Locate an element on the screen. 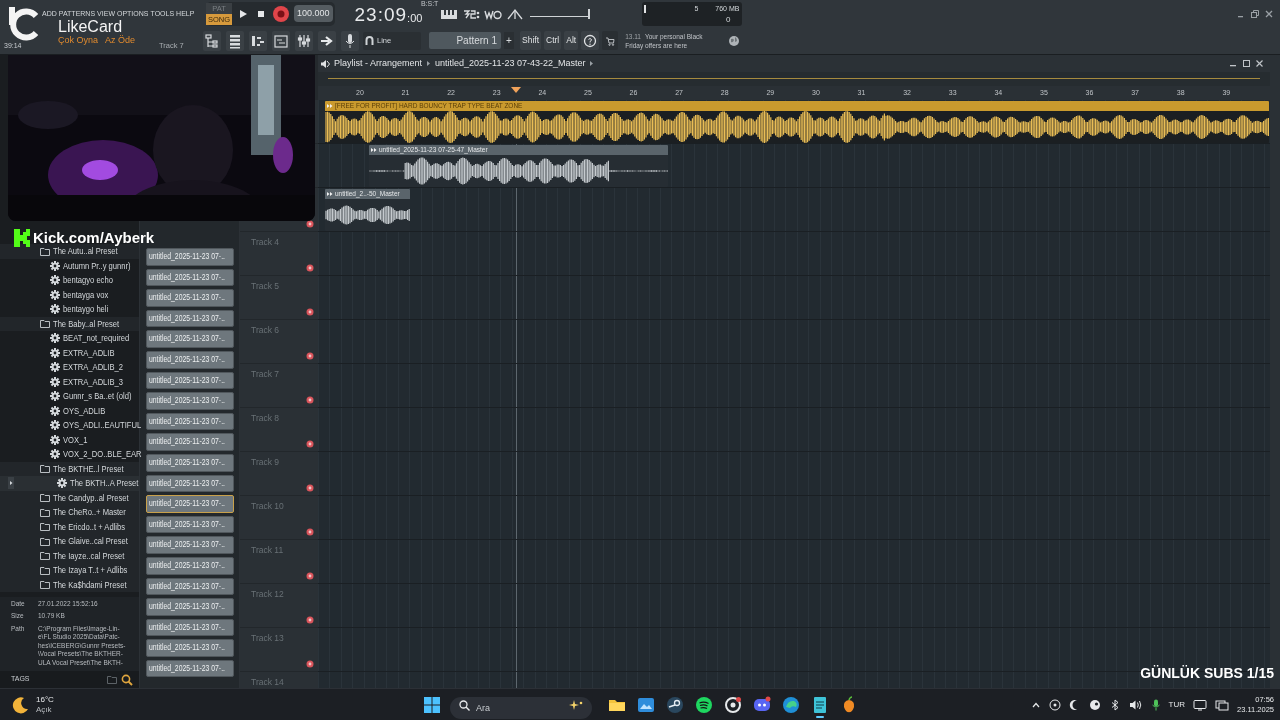  browser-item: bentaygo heli is located at coordinates (69, 309).